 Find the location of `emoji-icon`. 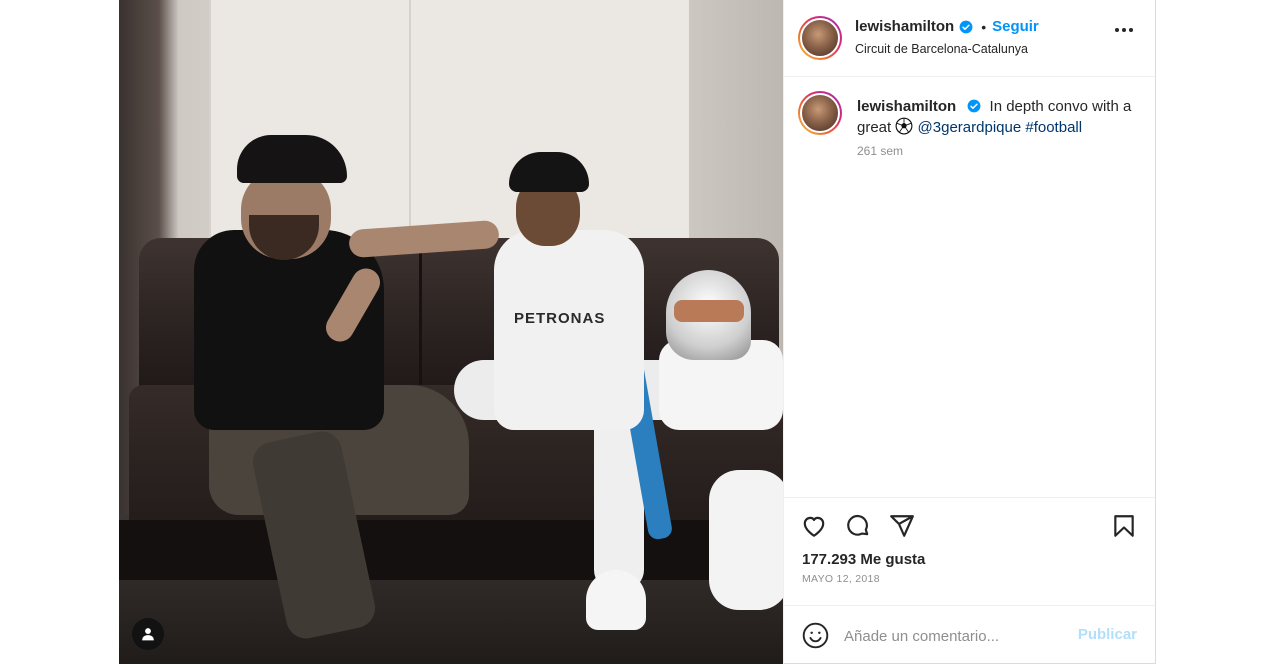

emoji-icon is located at coordinates (815, 635).